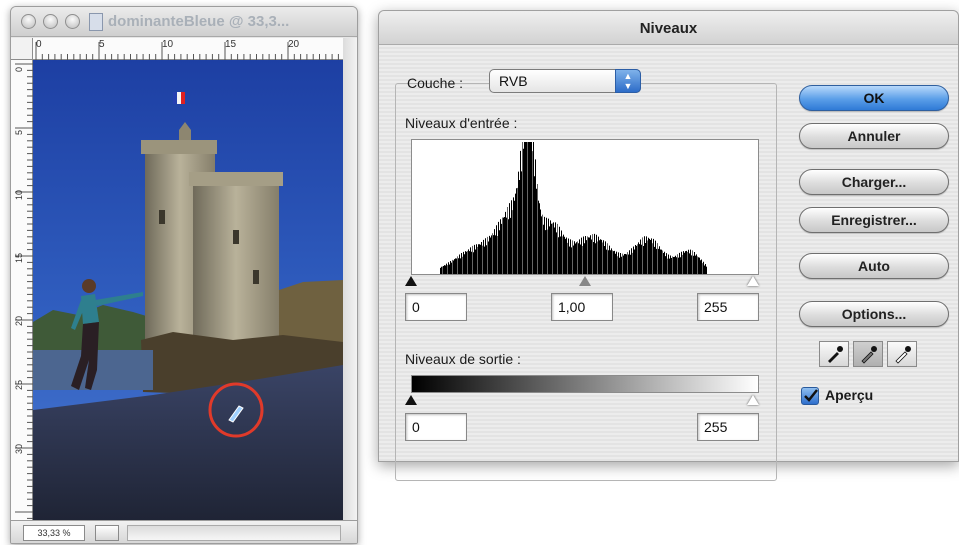 This screenshot has height=545, width=959. I want to click on preview-checkbox, so click(810, 396).